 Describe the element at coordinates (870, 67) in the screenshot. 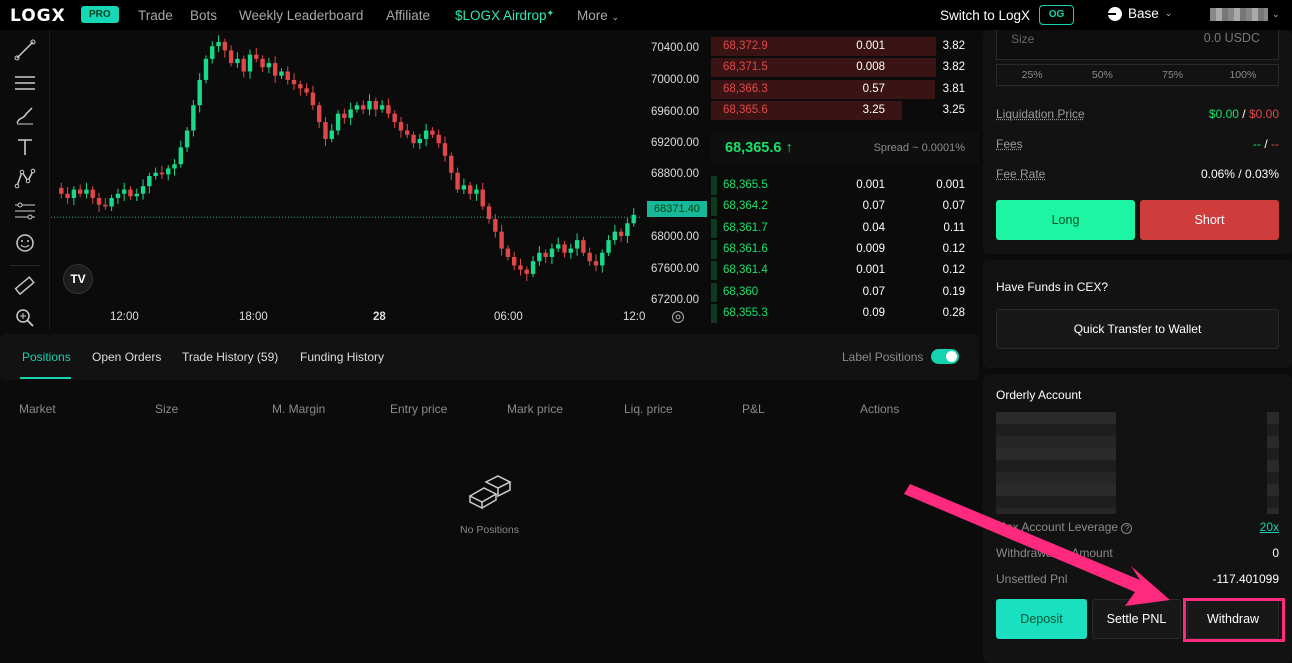

I see `ask-size: 0.008` at that location.